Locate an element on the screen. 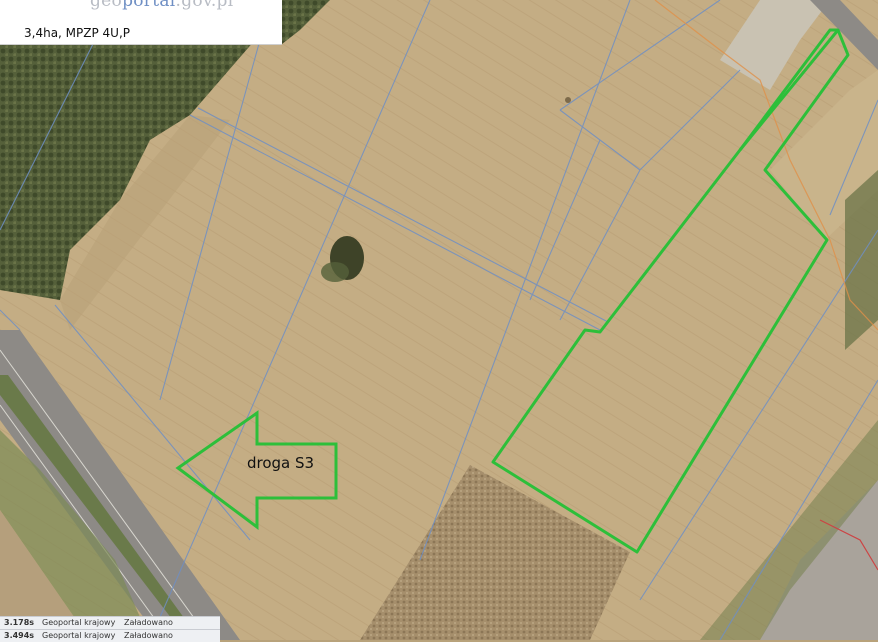  arrow-label: droga S3 is located at coordinates (281, 463).